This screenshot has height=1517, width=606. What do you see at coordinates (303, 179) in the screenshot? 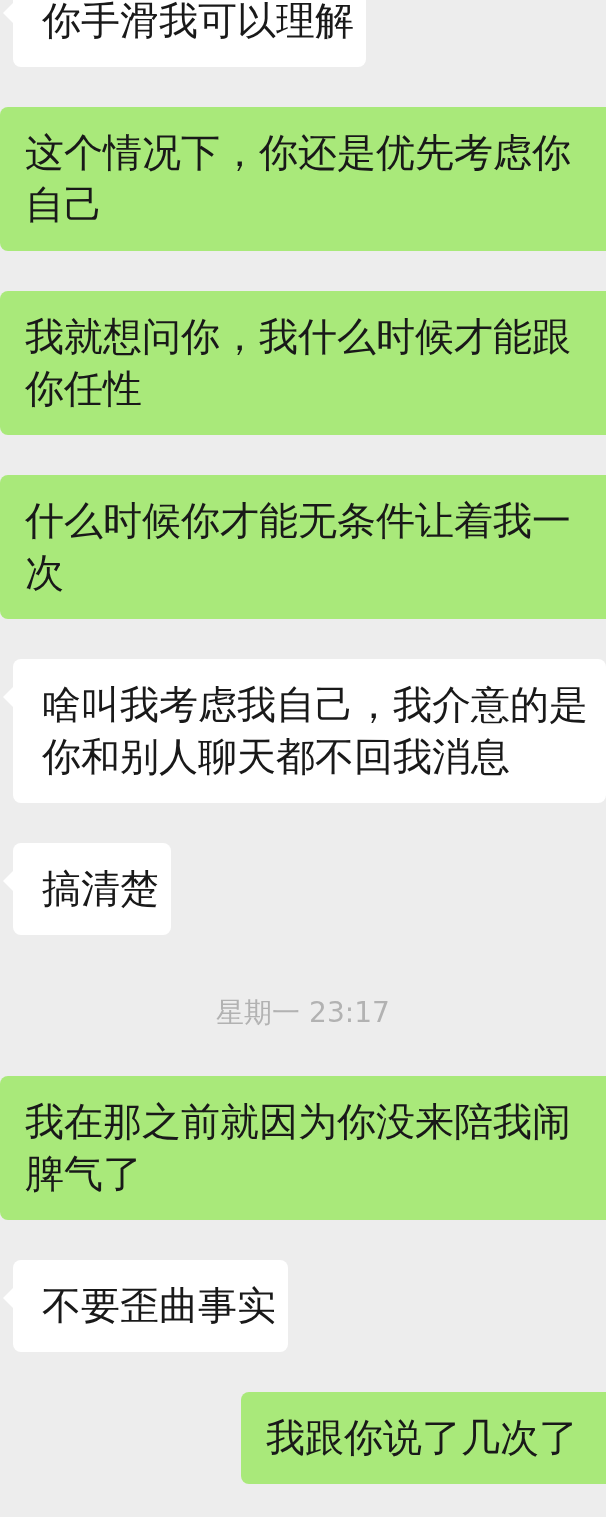
I see `sent-message-bubble: 这个情况下，你还是优先考虑你自己` at bounding box center [303, 179].